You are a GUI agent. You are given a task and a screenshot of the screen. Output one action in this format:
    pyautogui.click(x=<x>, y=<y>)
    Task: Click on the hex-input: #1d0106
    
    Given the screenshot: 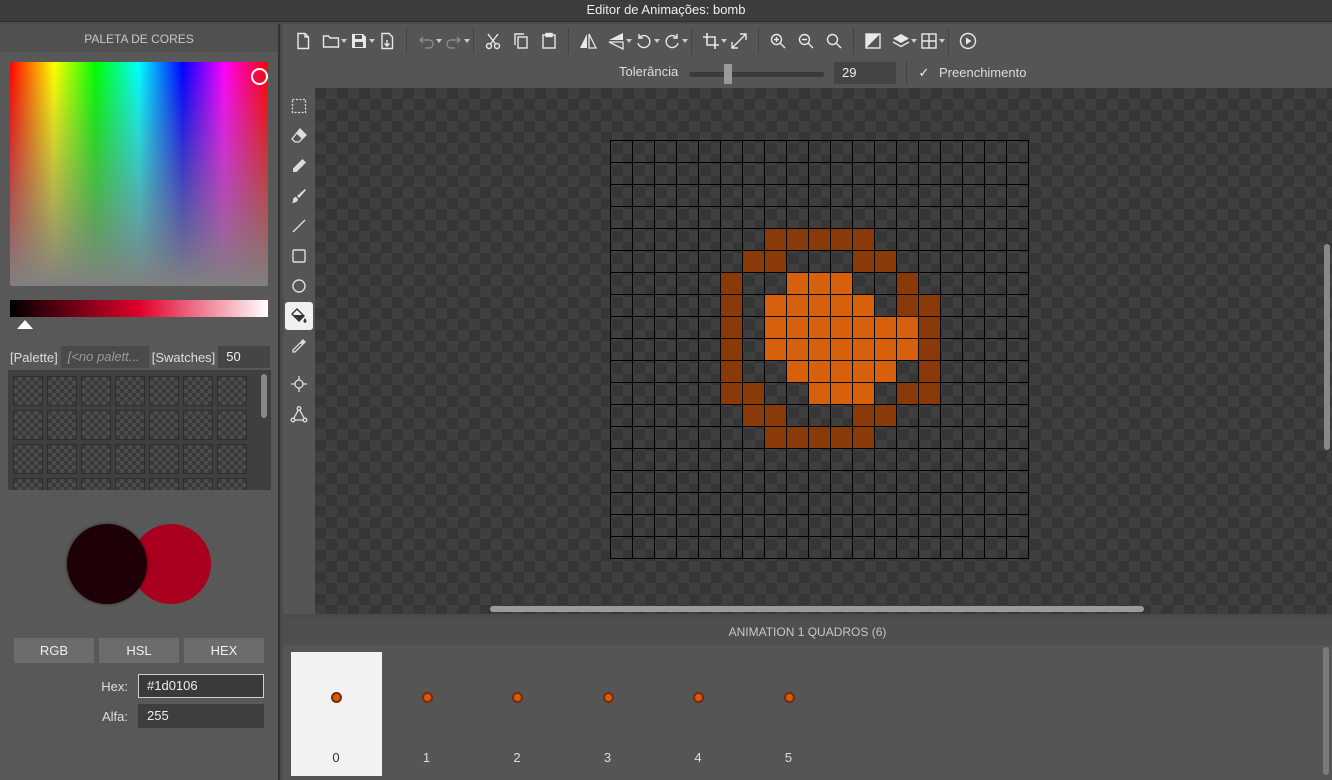 What is the action you would take?
    pyautogui.click(x=201, y=686)
    